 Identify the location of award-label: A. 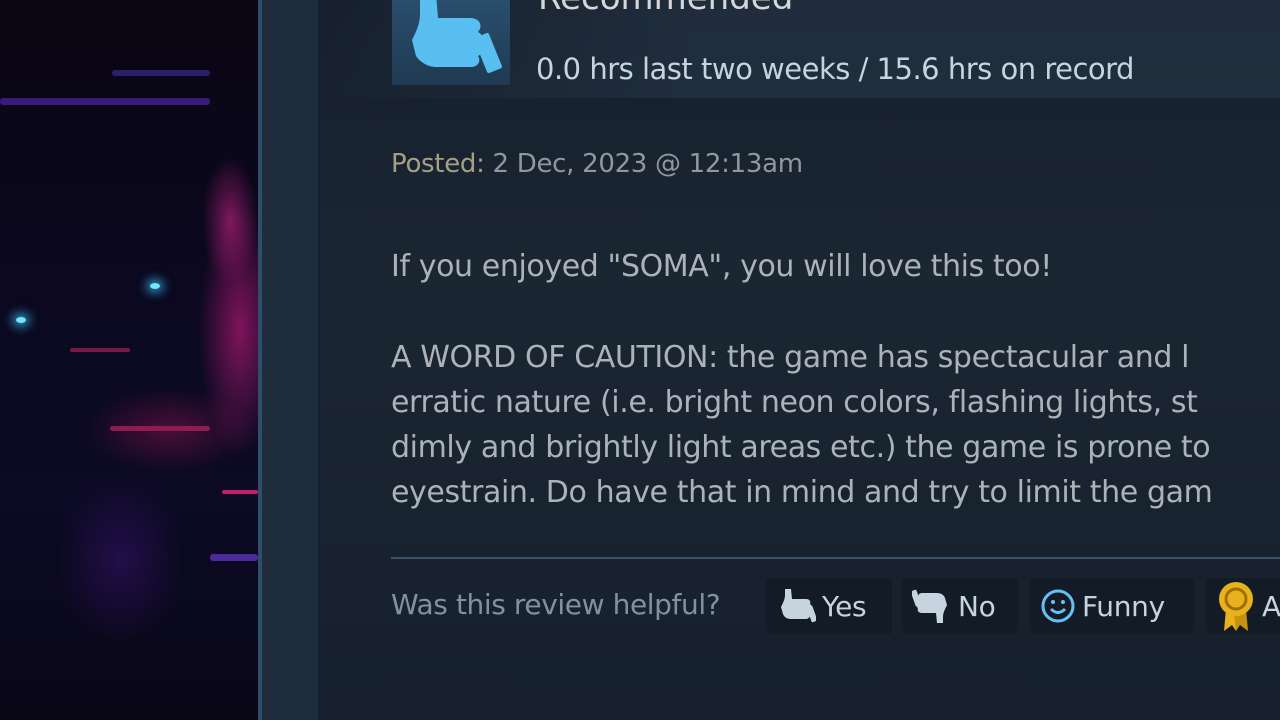
(1271, 606).